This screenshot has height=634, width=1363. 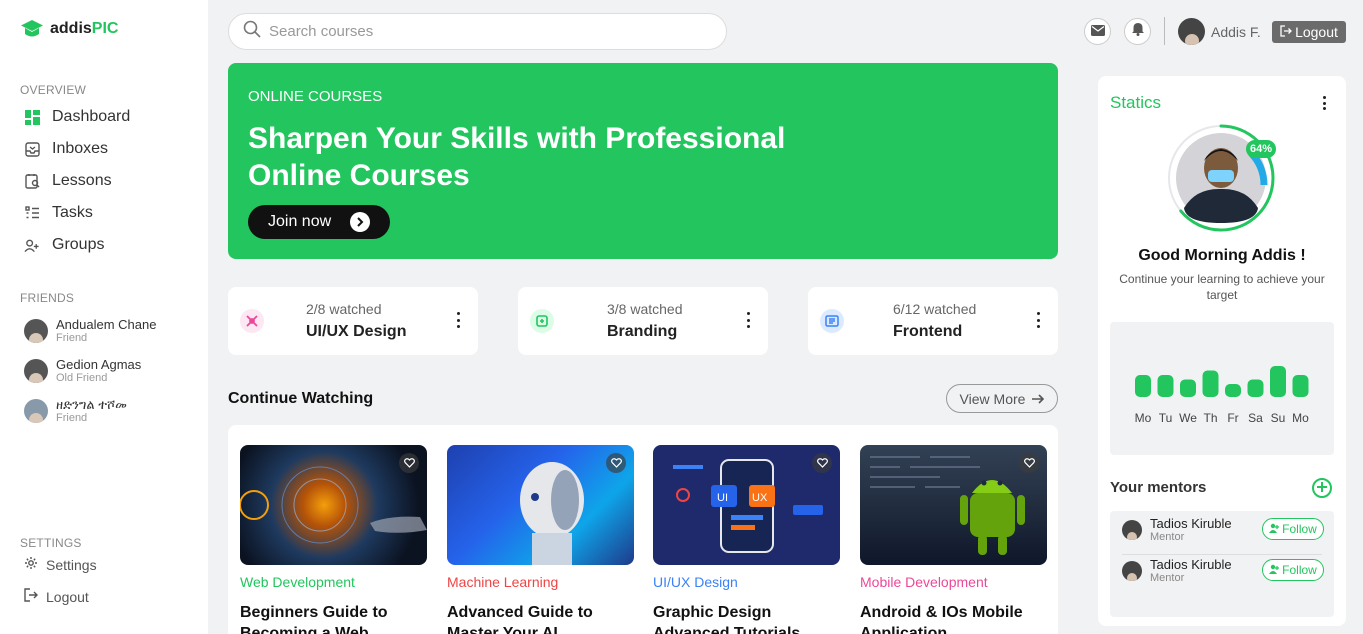 What do you see at coordinates (32, 245) in the screenshot?
I see `groups-icon` at bounding box center [32, 245].